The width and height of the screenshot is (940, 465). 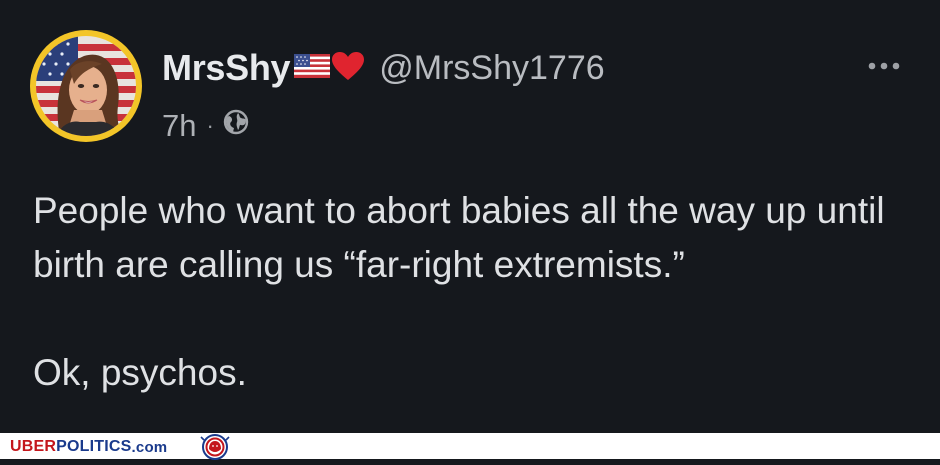 What do you see at coordinates (149, 447) in the screenshot?
I see `watermark-part-domain: .com` at bounding box center [149, 447].